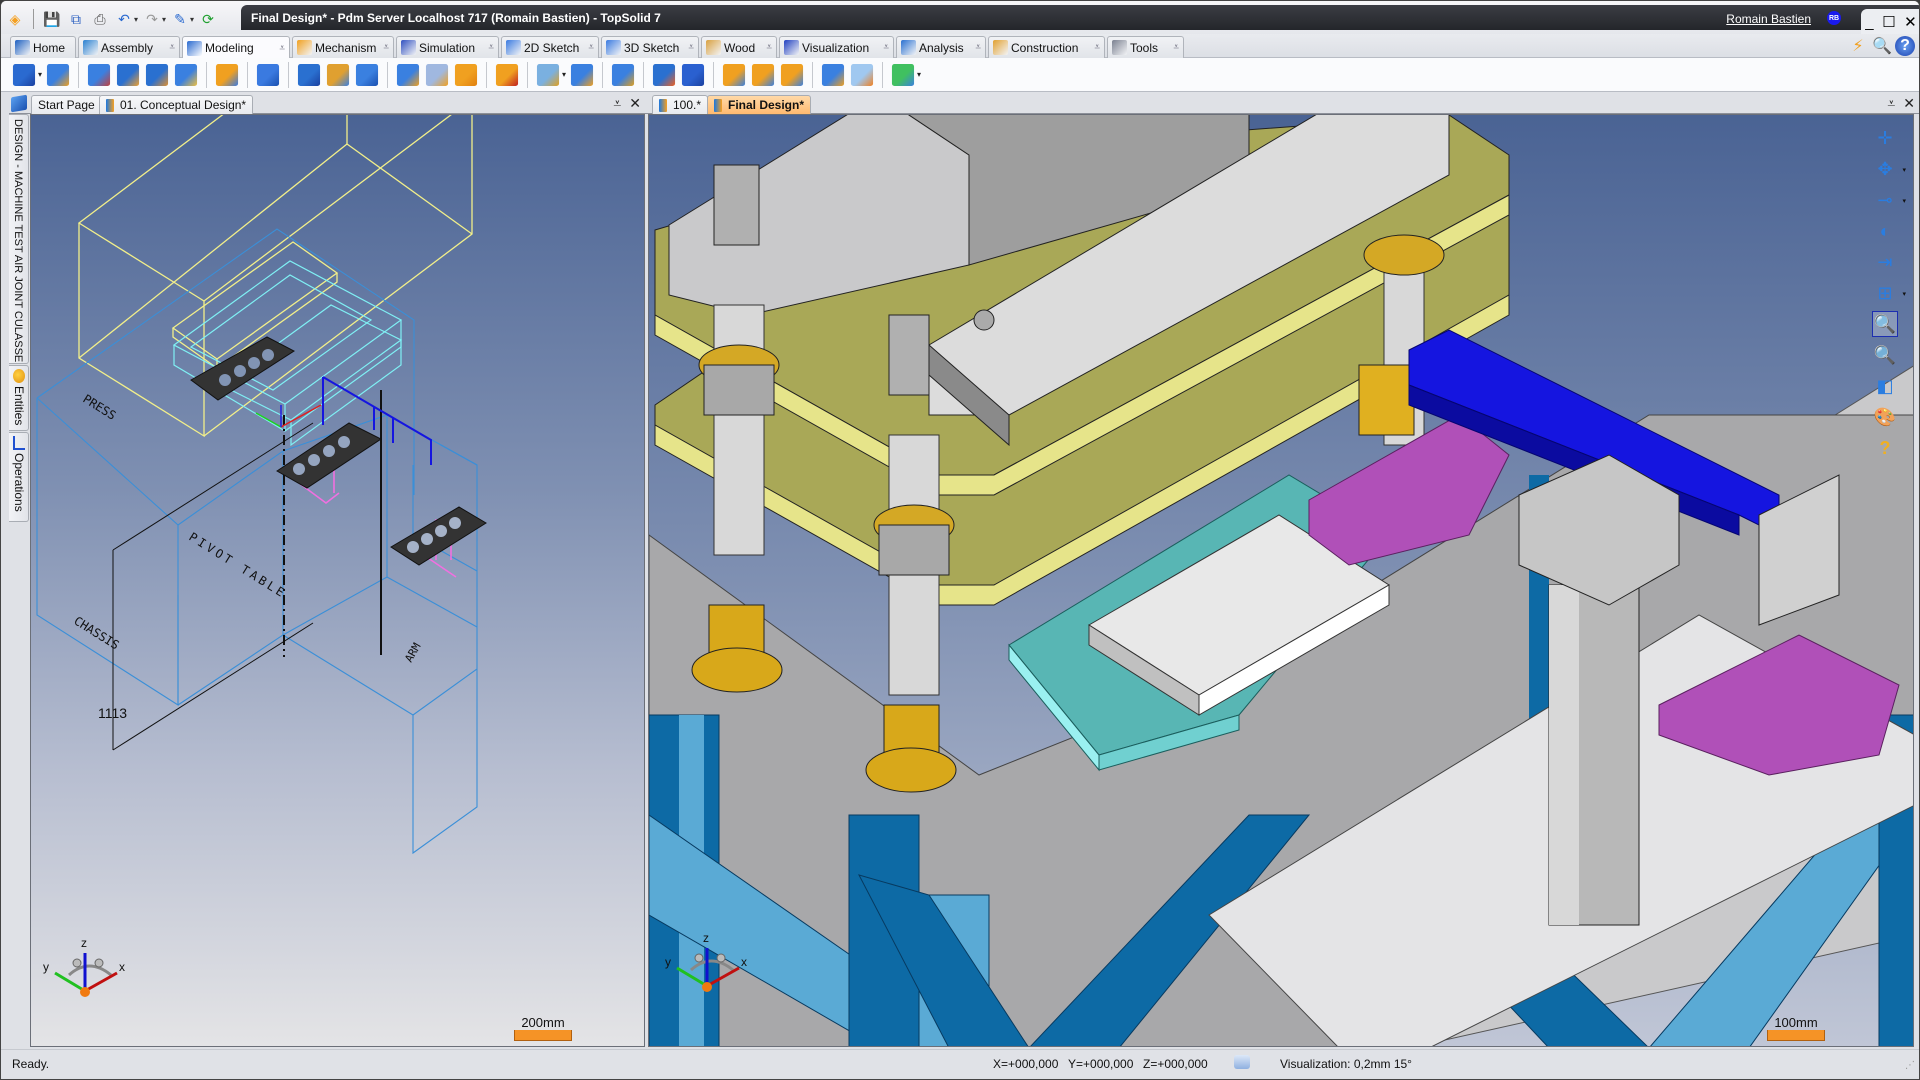  Describe the element at coordinates (564, 74) in the screenshot. I see `spring-dropdown-icon: ▾` at that location.